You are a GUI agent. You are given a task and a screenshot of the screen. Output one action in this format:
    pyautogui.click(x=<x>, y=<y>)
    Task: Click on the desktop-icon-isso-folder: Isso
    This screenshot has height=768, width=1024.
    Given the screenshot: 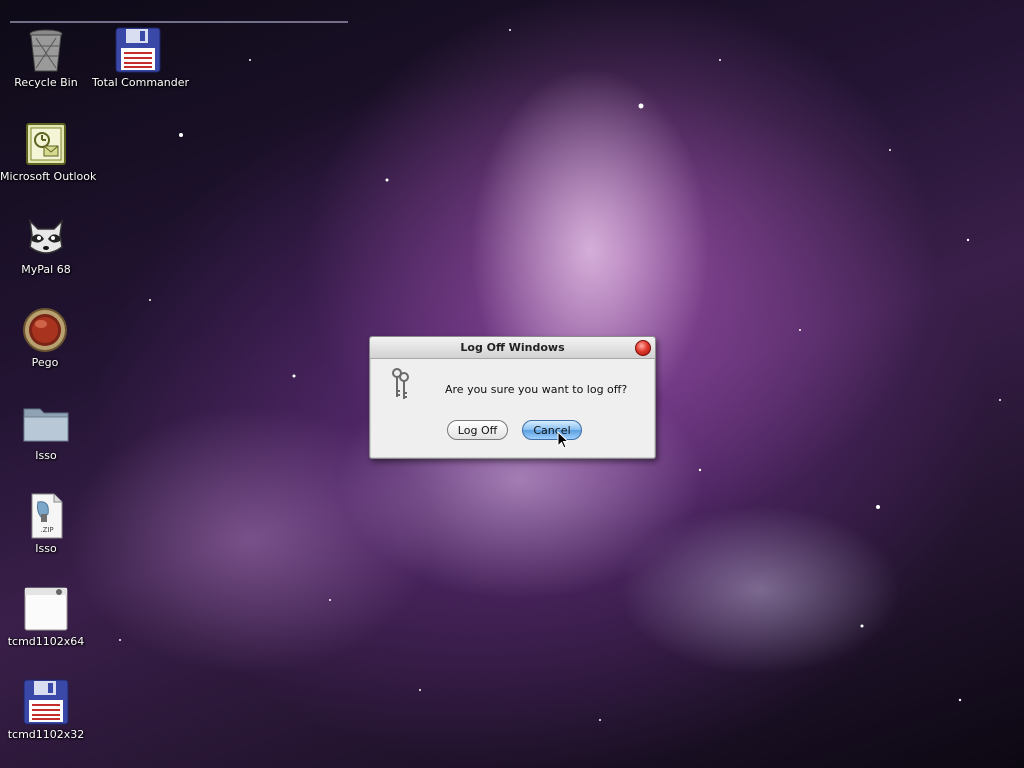 What is the action you would take?
    pyautogui.click(x=46, y=430)
    